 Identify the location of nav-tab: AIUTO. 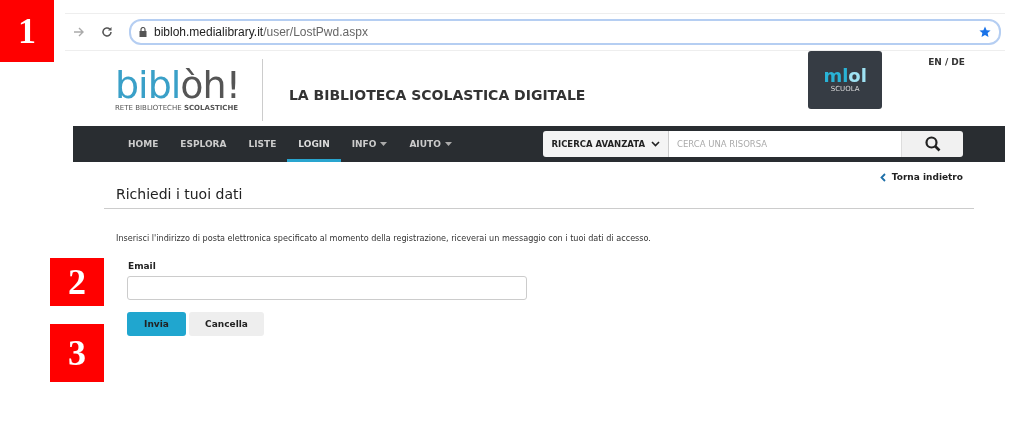
(430, 144).